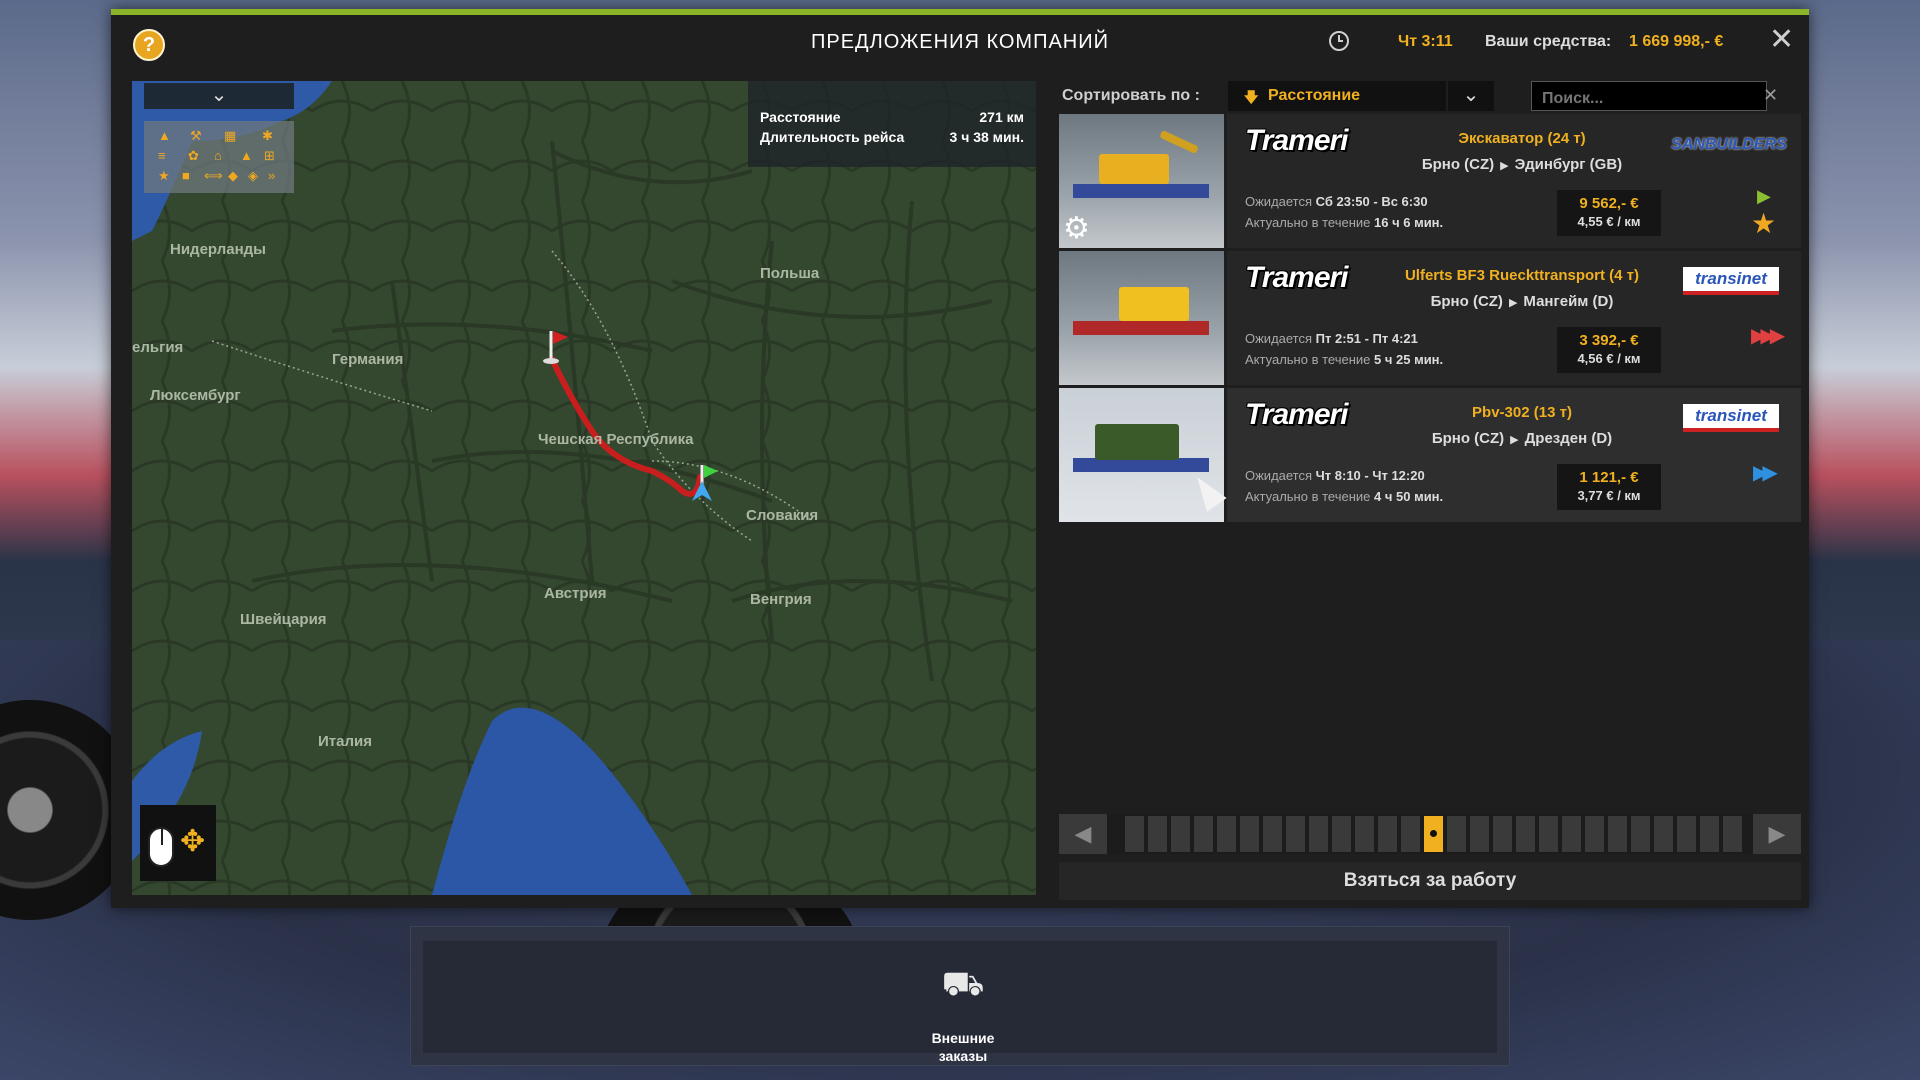 The width and height of the screenshot is (1920, 1080). I want to click on map-label-netherlands: Нидерланды, so click(218, 249).